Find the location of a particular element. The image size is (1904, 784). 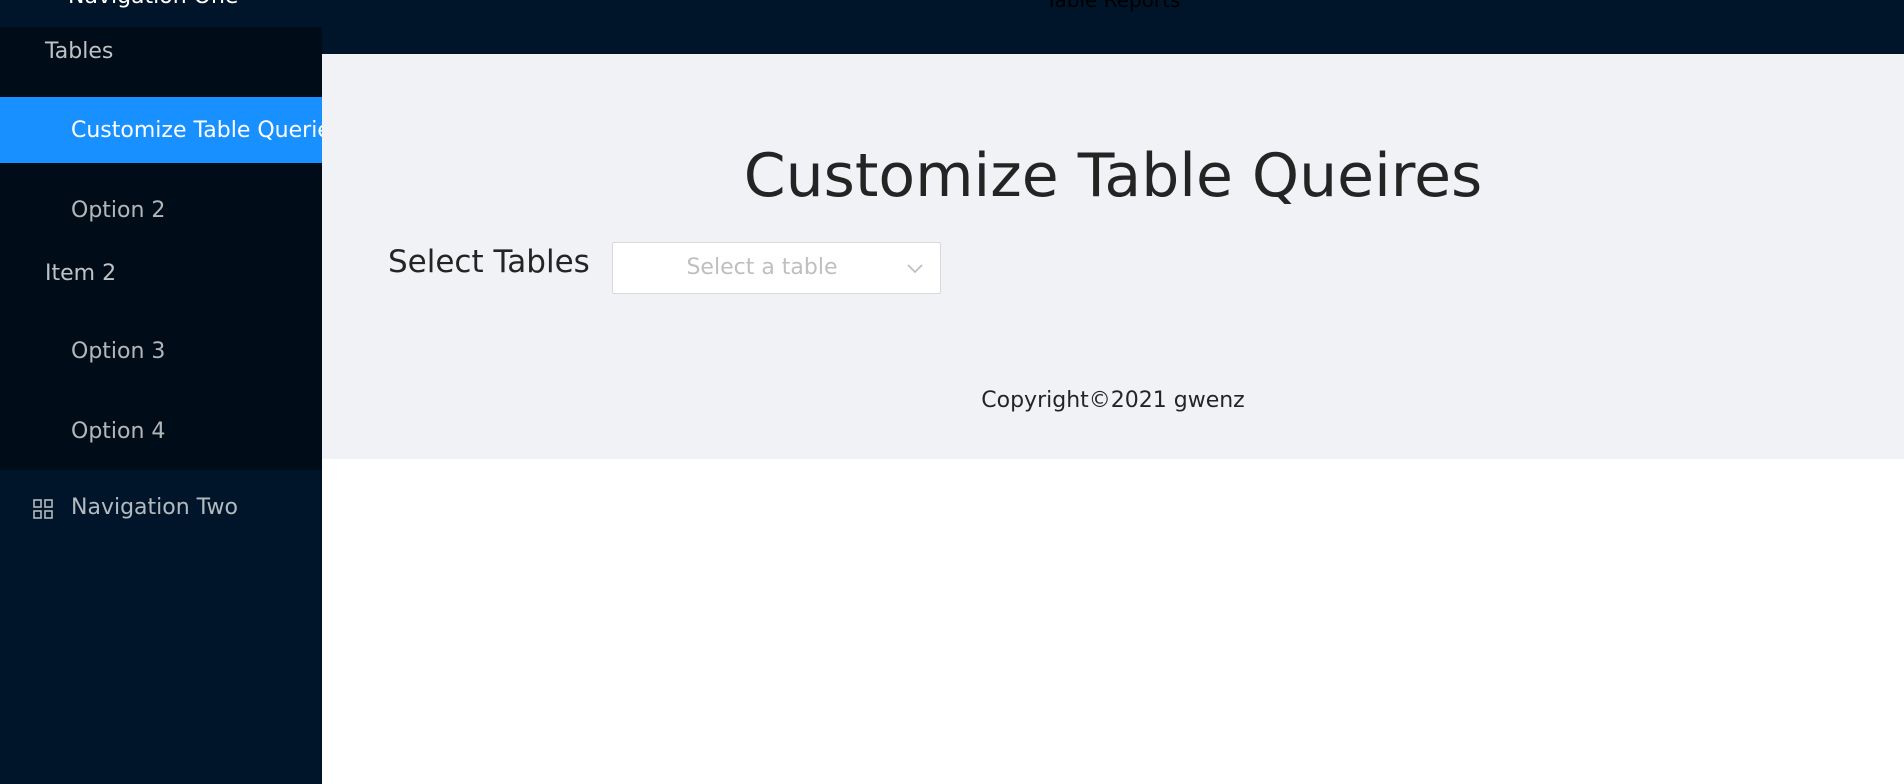

sidebar-top: Navigation One is located at coordinates (161, 13).